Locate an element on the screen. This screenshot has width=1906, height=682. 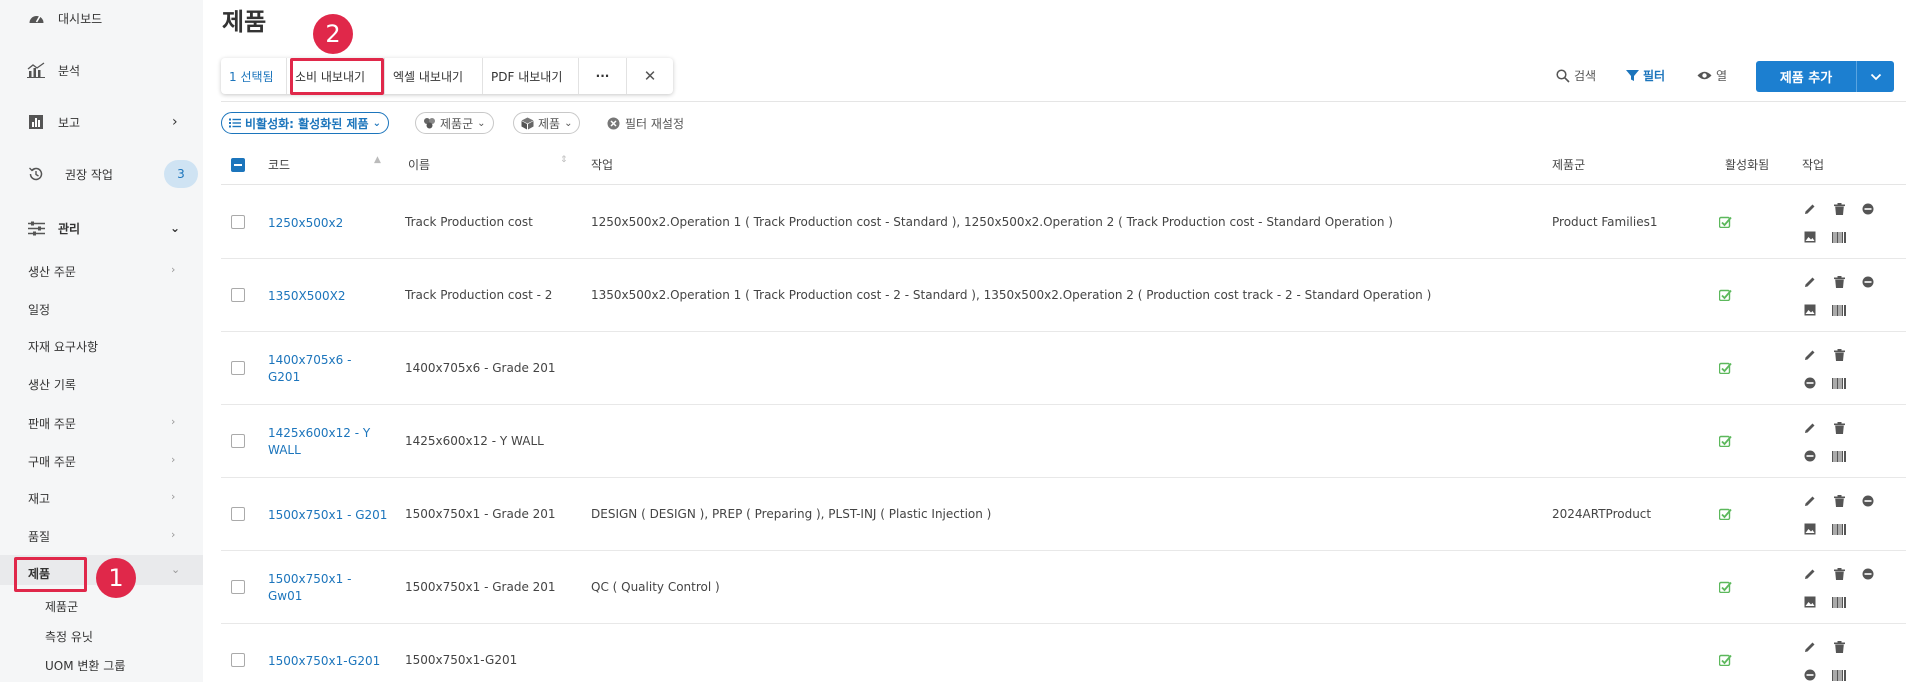
sidebar-item-analytics: 분석 is located at coordinates (101, 70).